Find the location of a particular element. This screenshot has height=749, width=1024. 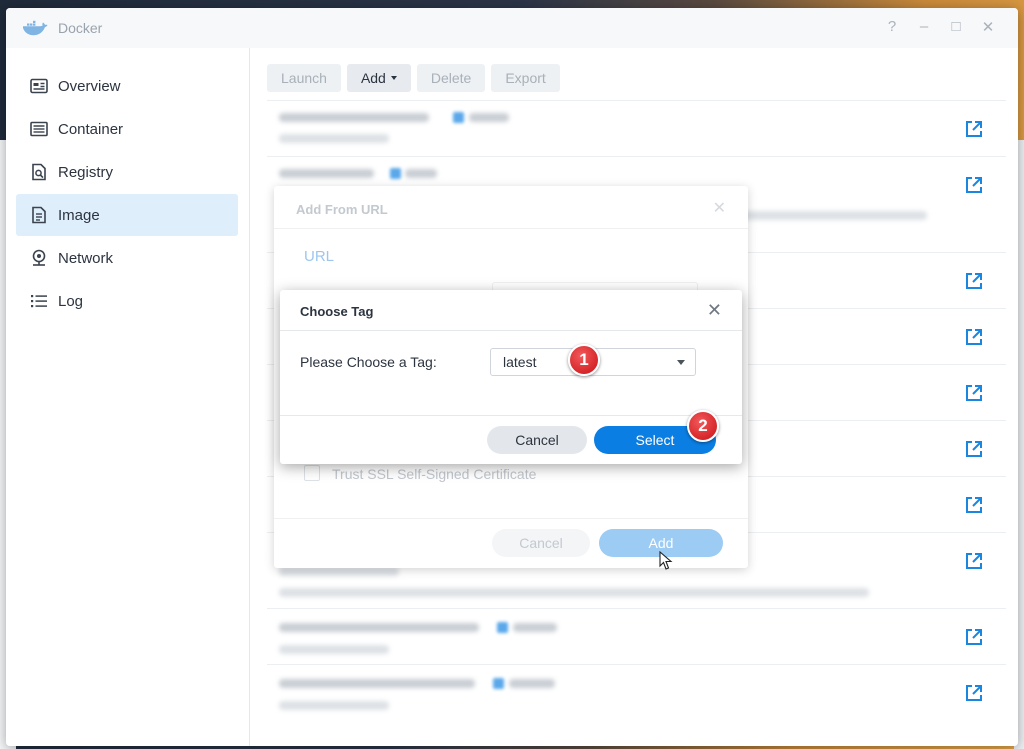

maximize-icon: □ is located at coordinates (956, 26).